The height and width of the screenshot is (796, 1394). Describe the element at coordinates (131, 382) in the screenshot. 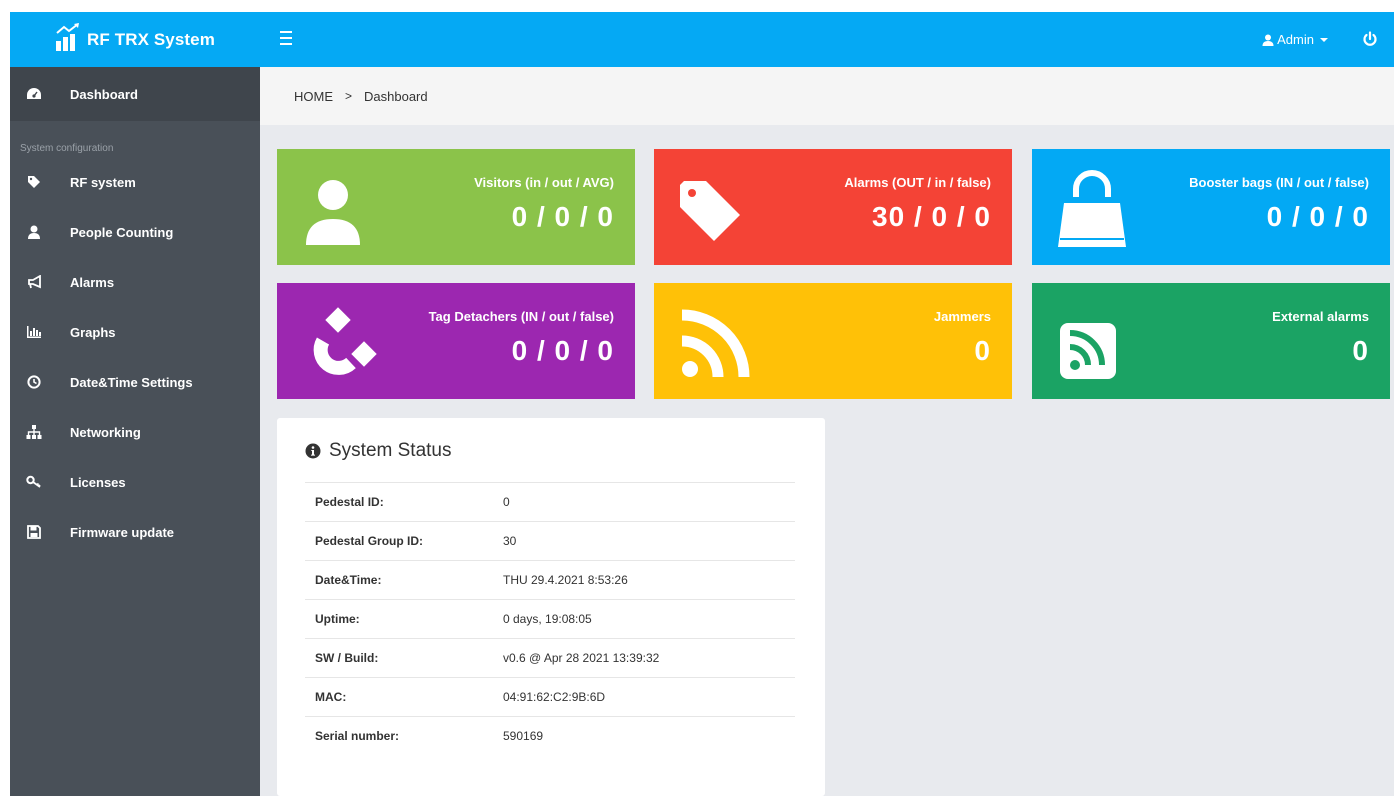

I see `sidebar-item-label: Date&Time Settings` at that location.